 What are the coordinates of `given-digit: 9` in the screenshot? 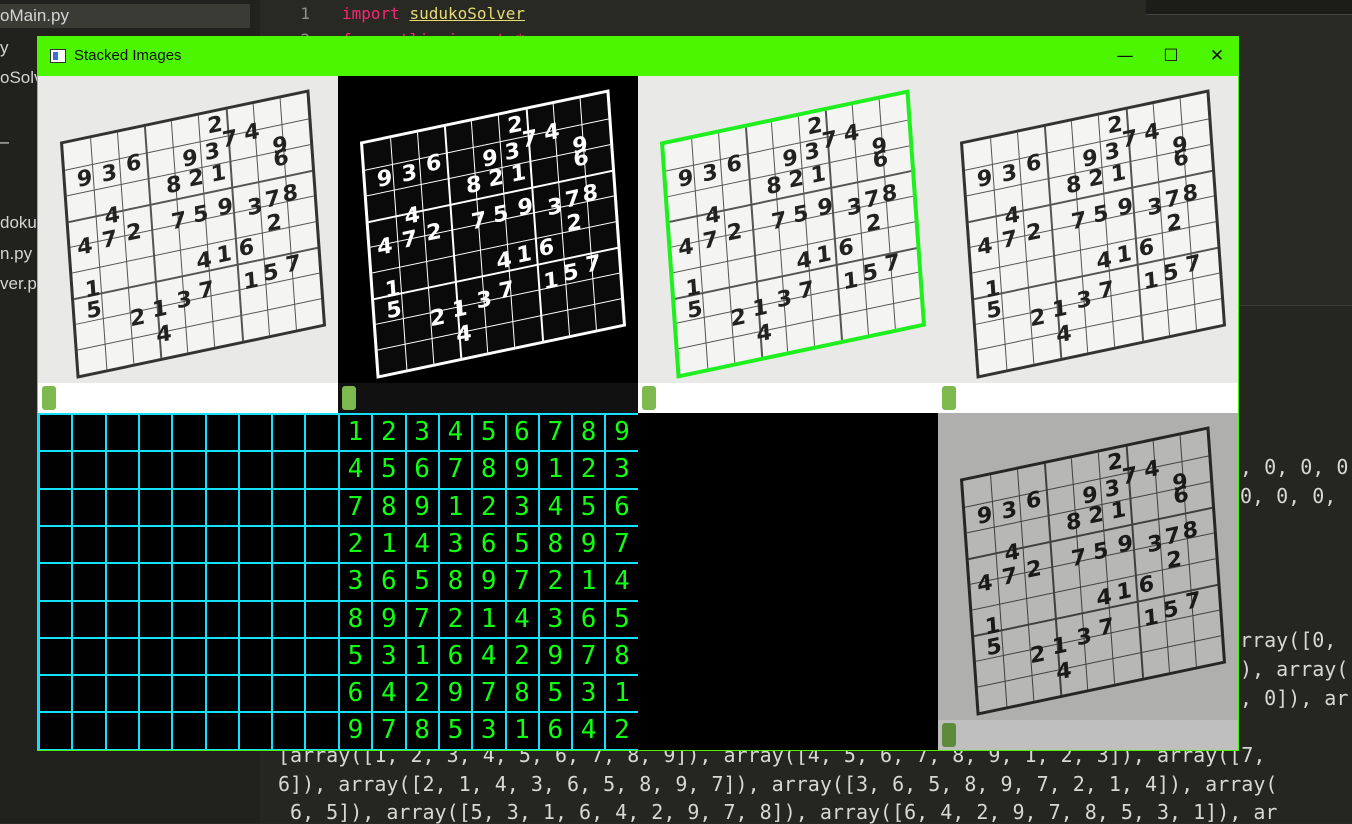 It's located at (225, 207).